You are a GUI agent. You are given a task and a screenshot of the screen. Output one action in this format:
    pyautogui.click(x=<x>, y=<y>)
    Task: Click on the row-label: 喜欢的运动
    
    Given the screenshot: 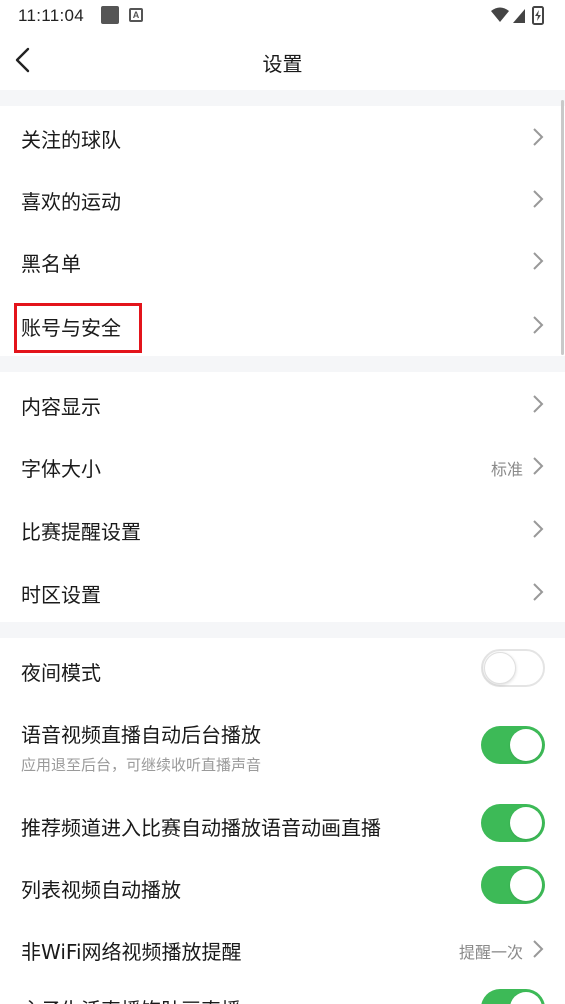 What is the action you would take?
    pyautogui.click(x=71, y=202)
    